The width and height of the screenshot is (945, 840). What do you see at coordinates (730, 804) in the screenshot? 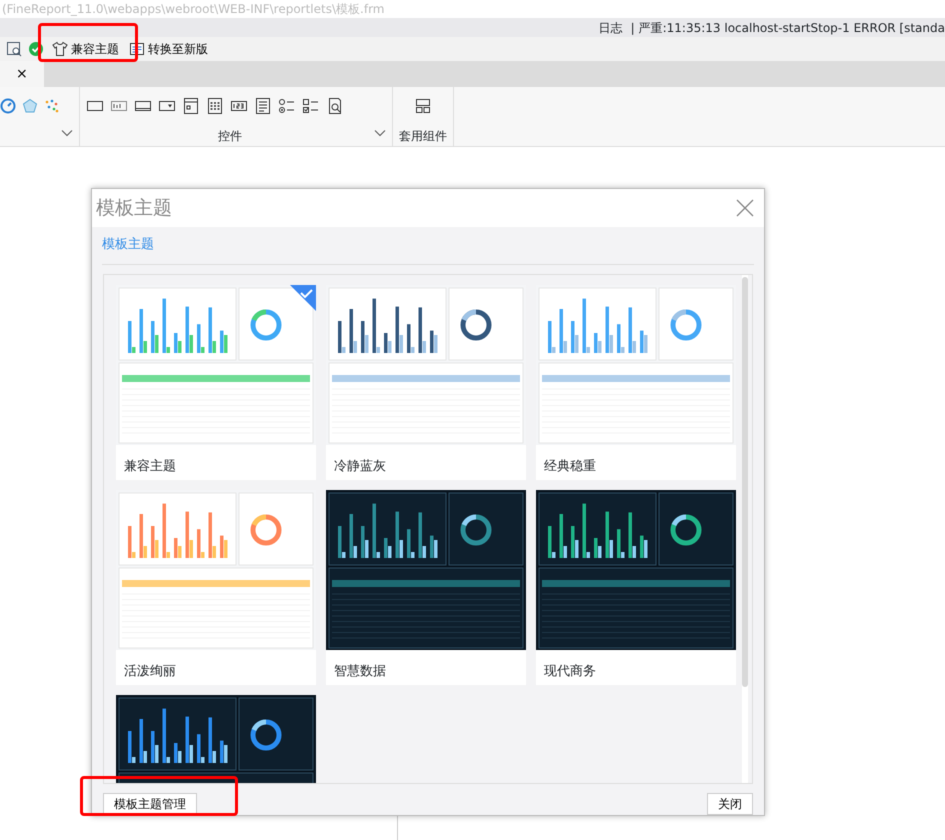
I see `close-button: 关闭` at bounding box center [730, 804].